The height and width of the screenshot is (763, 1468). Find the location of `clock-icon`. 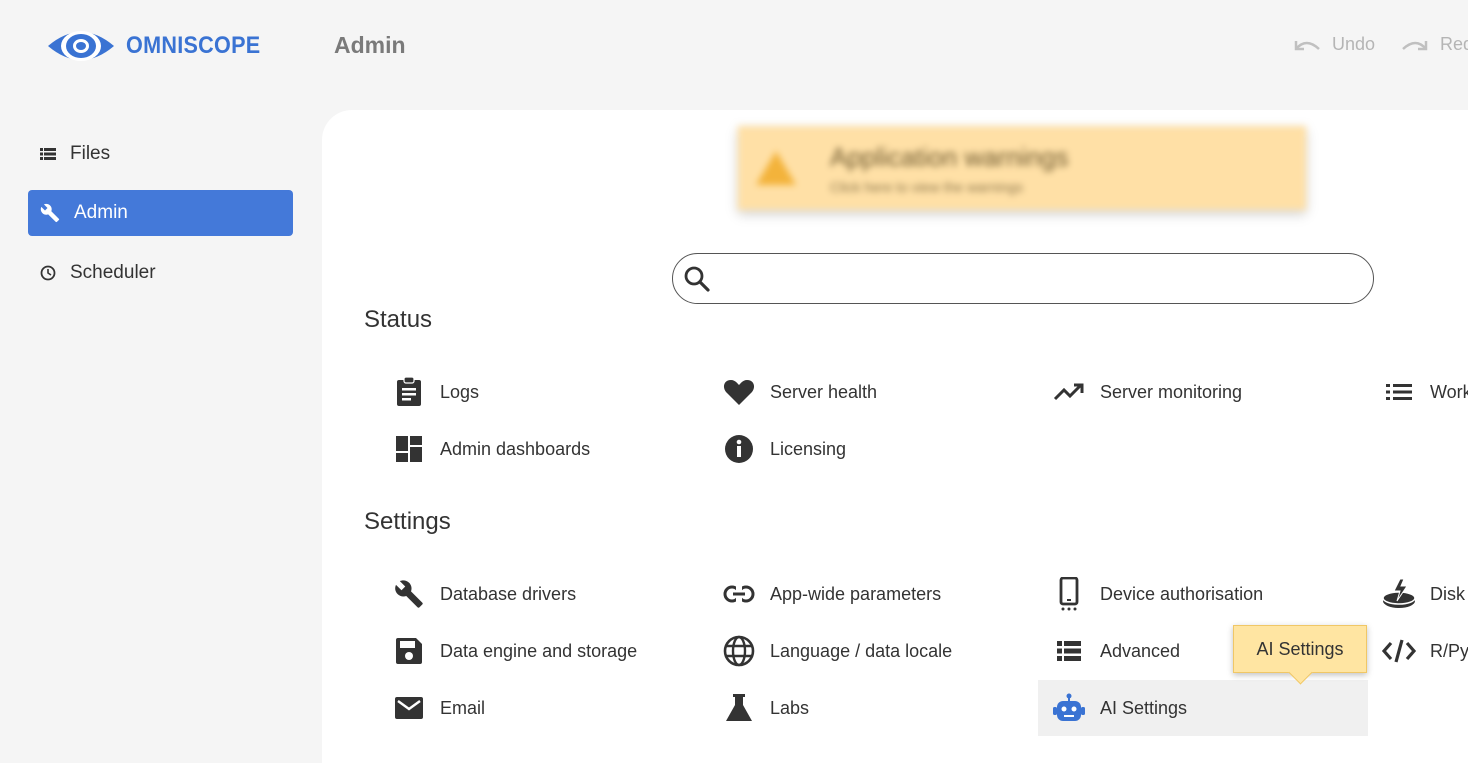

clock-icon is located at coordinates (48, 273).